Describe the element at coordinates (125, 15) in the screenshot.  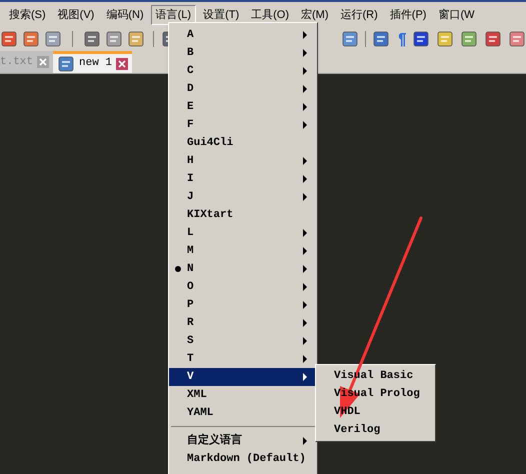
I see `menu-item: 编码(N)` at that location.